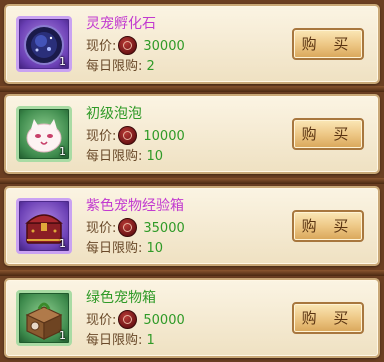 The image size is (384, 362). What do you see at coordinates (150, 66) in the screenshot?
I see `limit-value: 2` at bounding box center [150, 66].